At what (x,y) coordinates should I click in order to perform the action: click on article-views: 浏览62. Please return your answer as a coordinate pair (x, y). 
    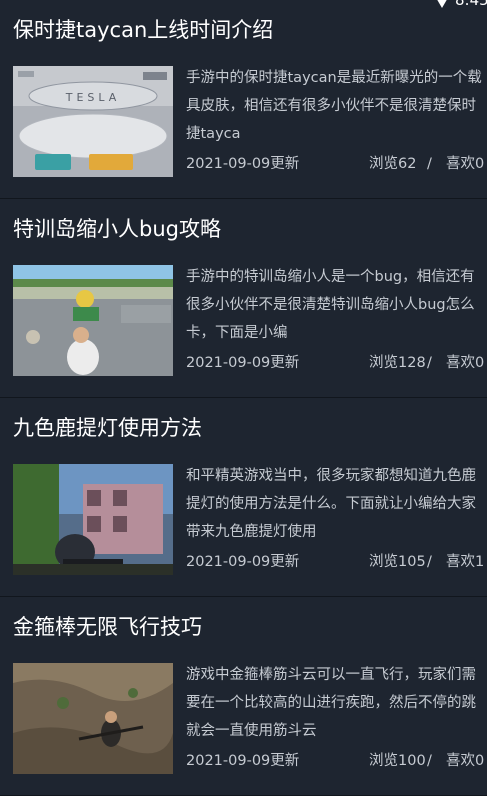
    Looking at the image, I should click on (393, 164).